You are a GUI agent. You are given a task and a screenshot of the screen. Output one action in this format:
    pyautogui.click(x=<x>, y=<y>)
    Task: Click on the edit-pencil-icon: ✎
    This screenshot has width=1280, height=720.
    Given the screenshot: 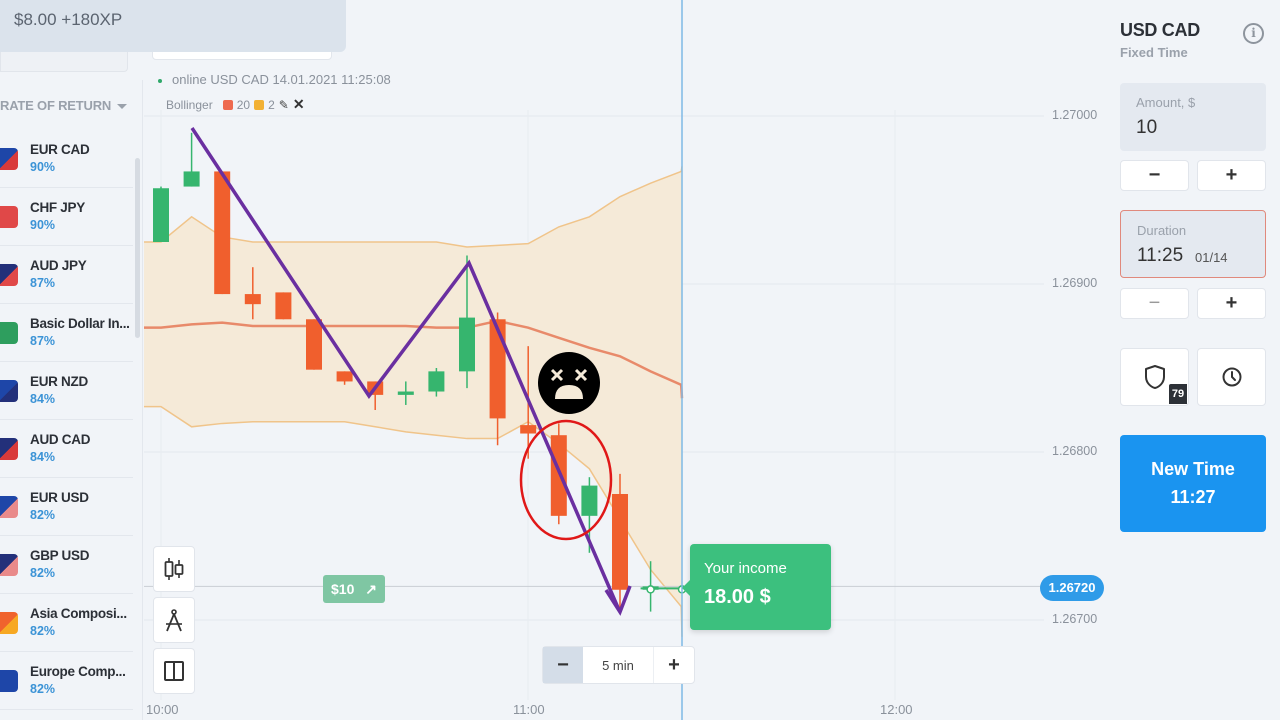 What is the action you would take?
    pyautogui.click(x=284, y=105)
    